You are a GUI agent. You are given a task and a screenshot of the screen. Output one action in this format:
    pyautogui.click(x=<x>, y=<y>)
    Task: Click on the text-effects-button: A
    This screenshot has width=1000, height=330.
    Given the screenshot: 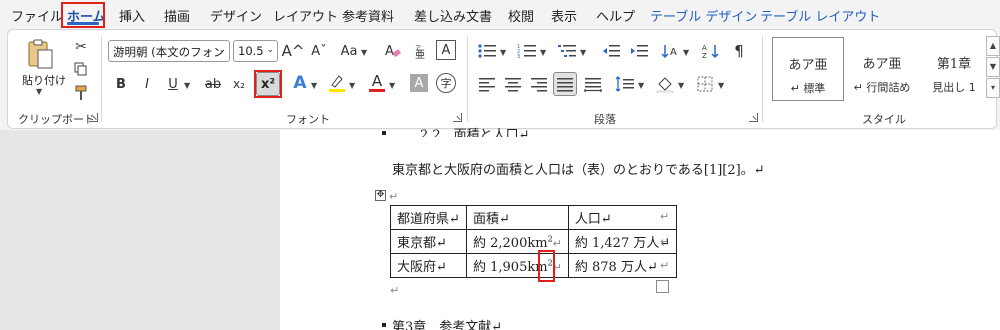 What is the action you would take?
    pyautogui.click(x=300, y=83)
    